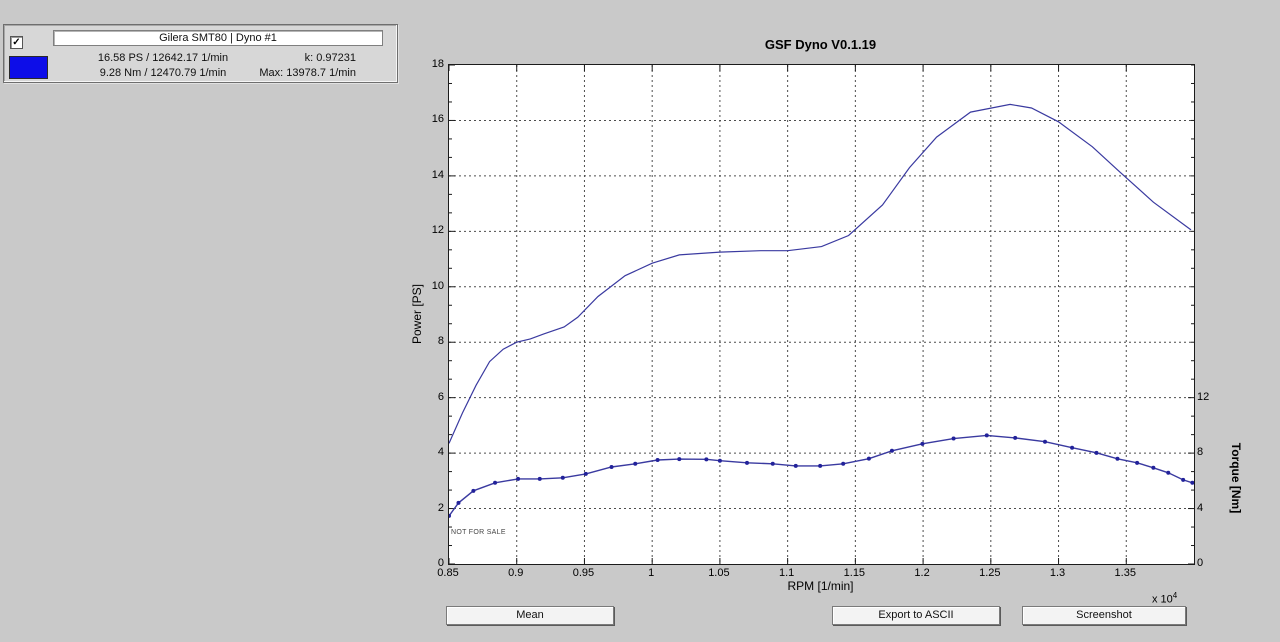 This screenshot has height=642, width=1280. What do you see at coordinates (651, 573) in the screenshot?
I see `x-tick-label: 1` at bounding box center [651, 573].